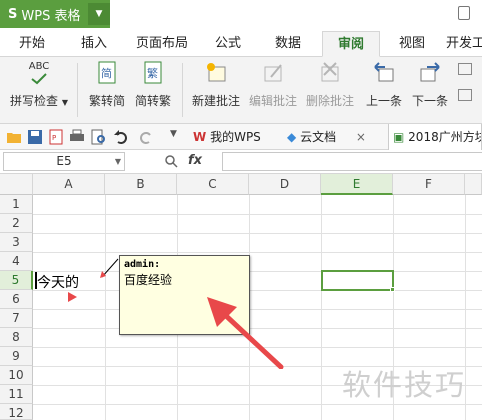 The height and width of the screenshot is (420, 482). Describe the element at coordinates (384, 90) in the screenshot. I see `prev-comment-button: 上一条` at that location.